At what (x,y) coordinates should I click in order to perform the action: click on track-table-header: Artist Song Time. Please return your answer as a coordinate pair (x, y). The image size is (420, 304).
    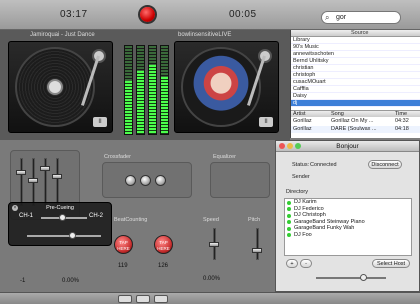
    Looking at the image, I should click on (355, 113).